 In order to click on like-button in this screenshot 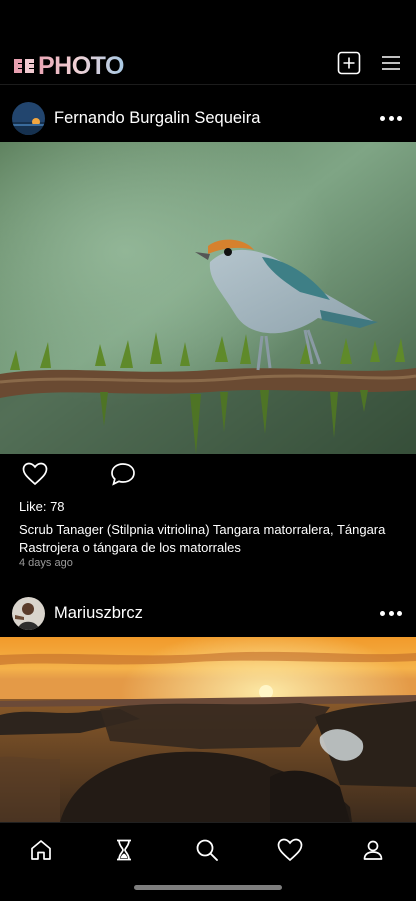, I will do `click(35, 476)`.